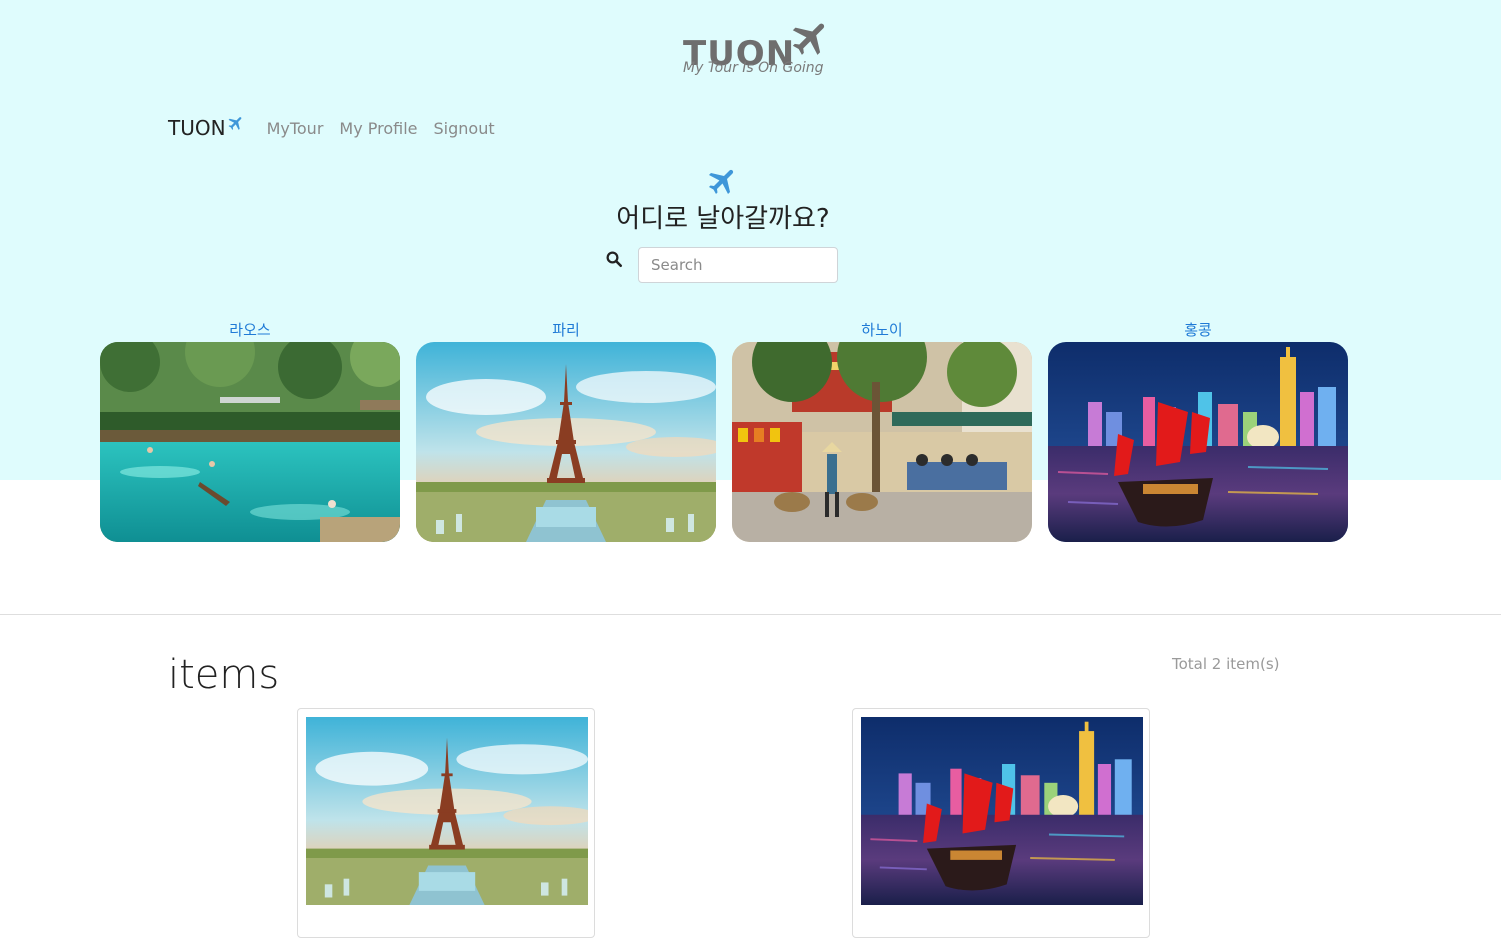  What do you see at coordinates (566, 442) in the screenshot?
I see `destination-image-paris` at bounding box center [566, 442].